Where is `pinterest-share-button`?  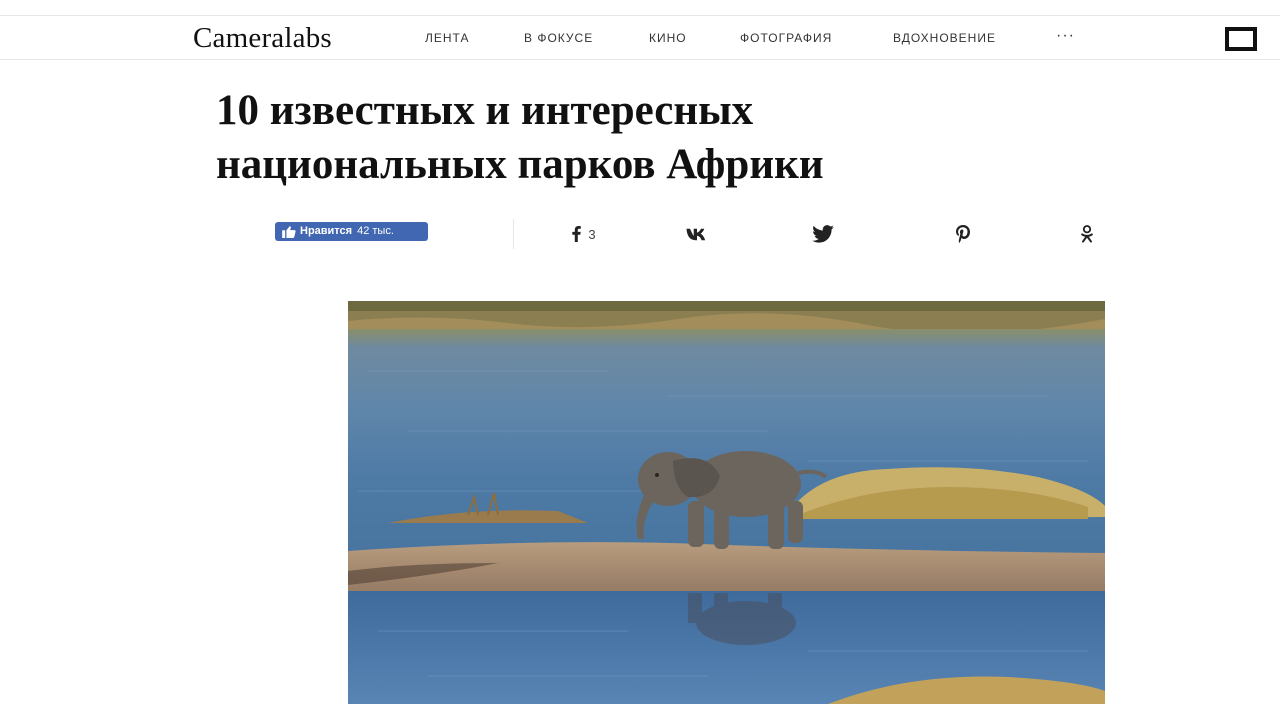 pinterest-share-button is located at coordinates (963, 234).